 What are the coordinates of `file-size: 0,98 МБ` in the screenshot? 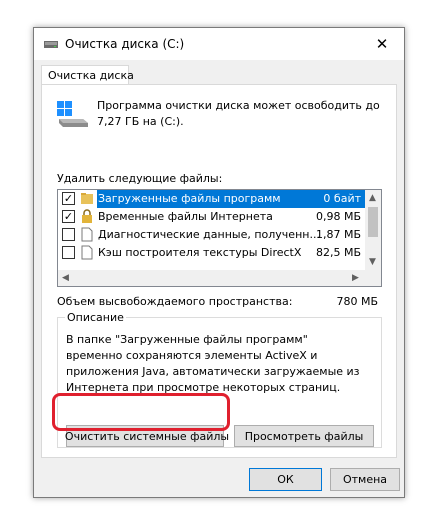 It's located at (338, 216).